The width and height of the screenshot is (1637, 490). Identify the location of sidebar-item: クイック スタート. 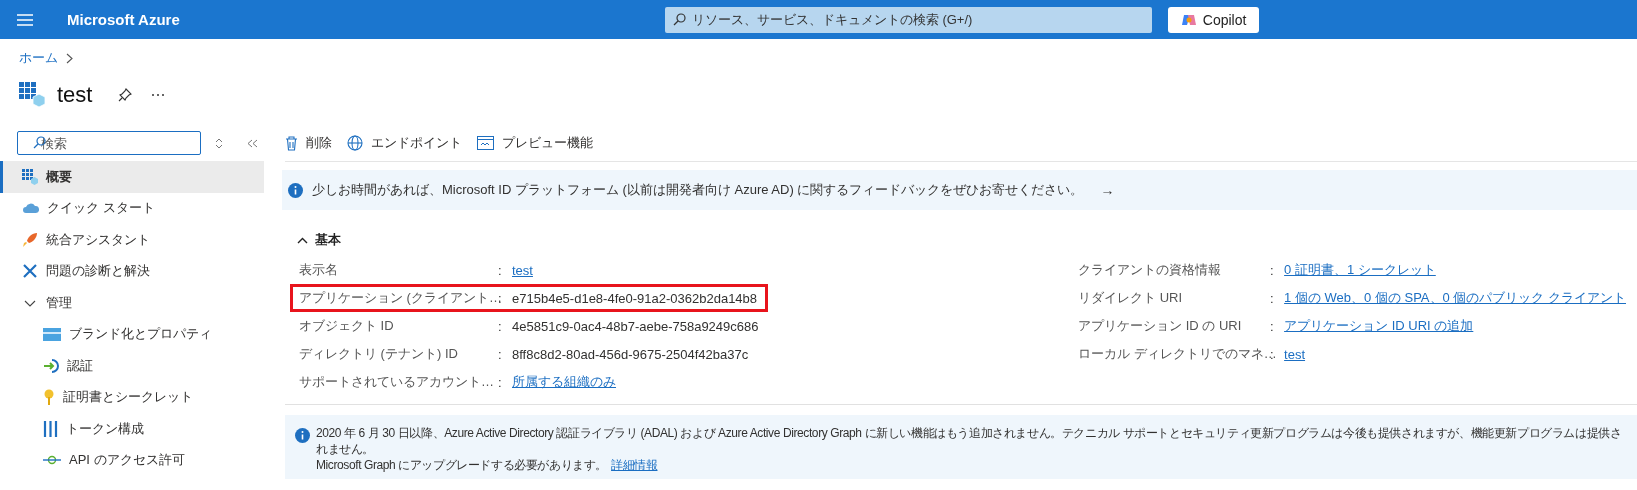
(132, 208).